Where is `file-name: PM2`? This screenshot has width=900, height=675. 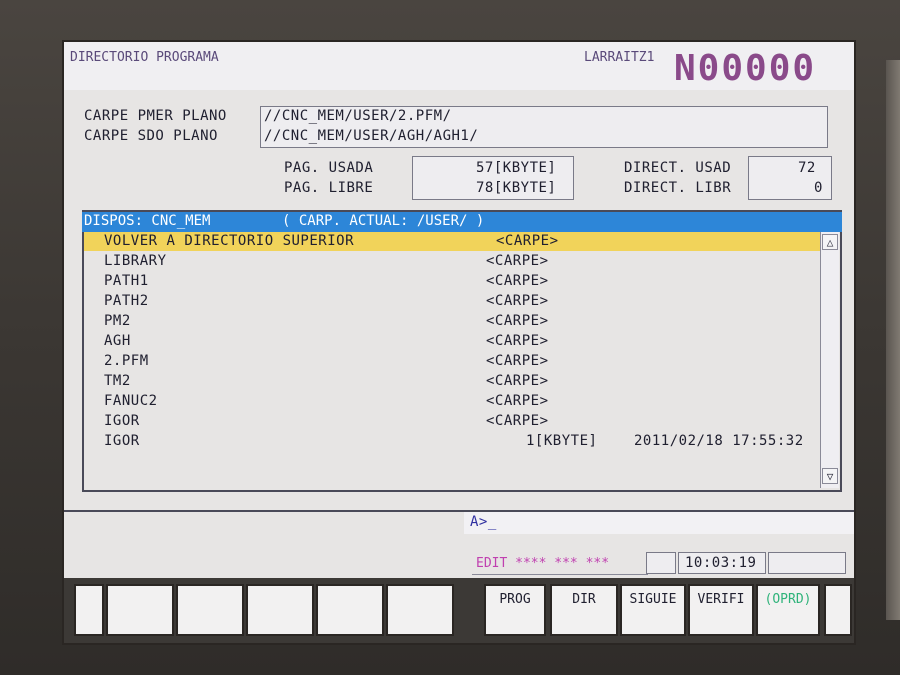 file-name: PM2 is located at coordinates (117, 321).